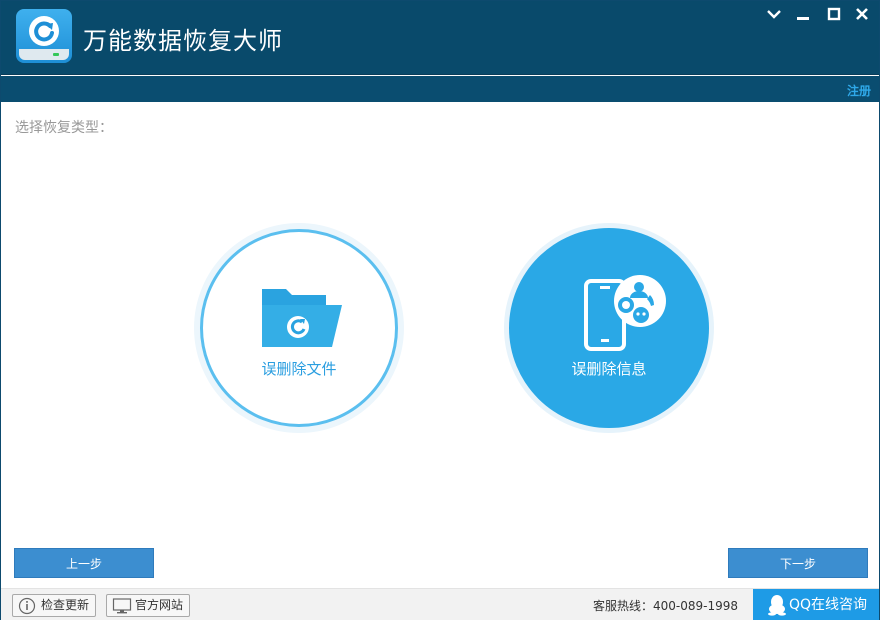  I want to click on next-step-button: 下一步, so click(798, 563).